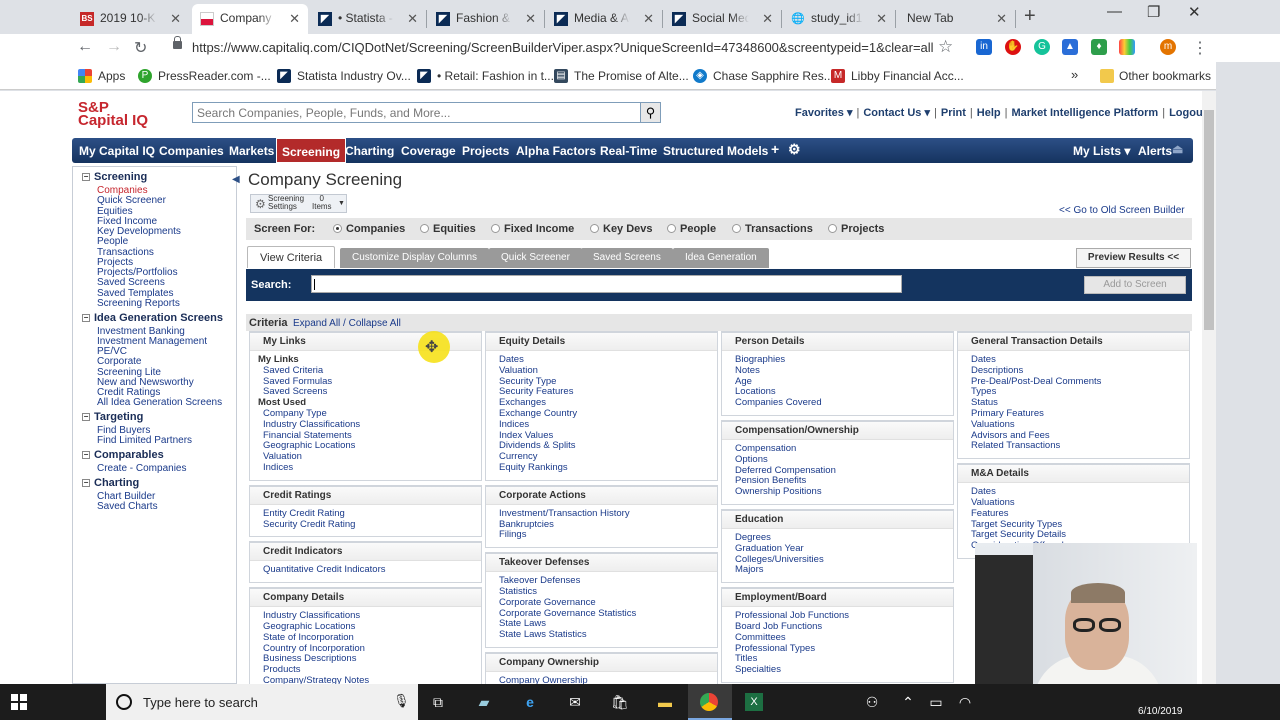  Describe the element at coordinates (608, 603) in the screenshot. I see `criteria-link-corporate-governance: Corporate Governance` at that location.